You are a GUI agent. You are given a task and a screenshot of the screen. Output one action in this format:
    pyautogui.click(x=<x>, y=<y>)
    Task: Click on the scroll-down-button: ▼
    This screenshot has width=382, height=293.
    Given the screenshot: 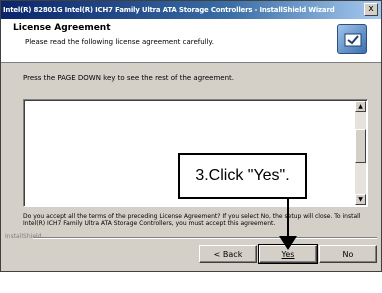 What is the action you would take?
    pyautogui.click(x=360, y=199)
    